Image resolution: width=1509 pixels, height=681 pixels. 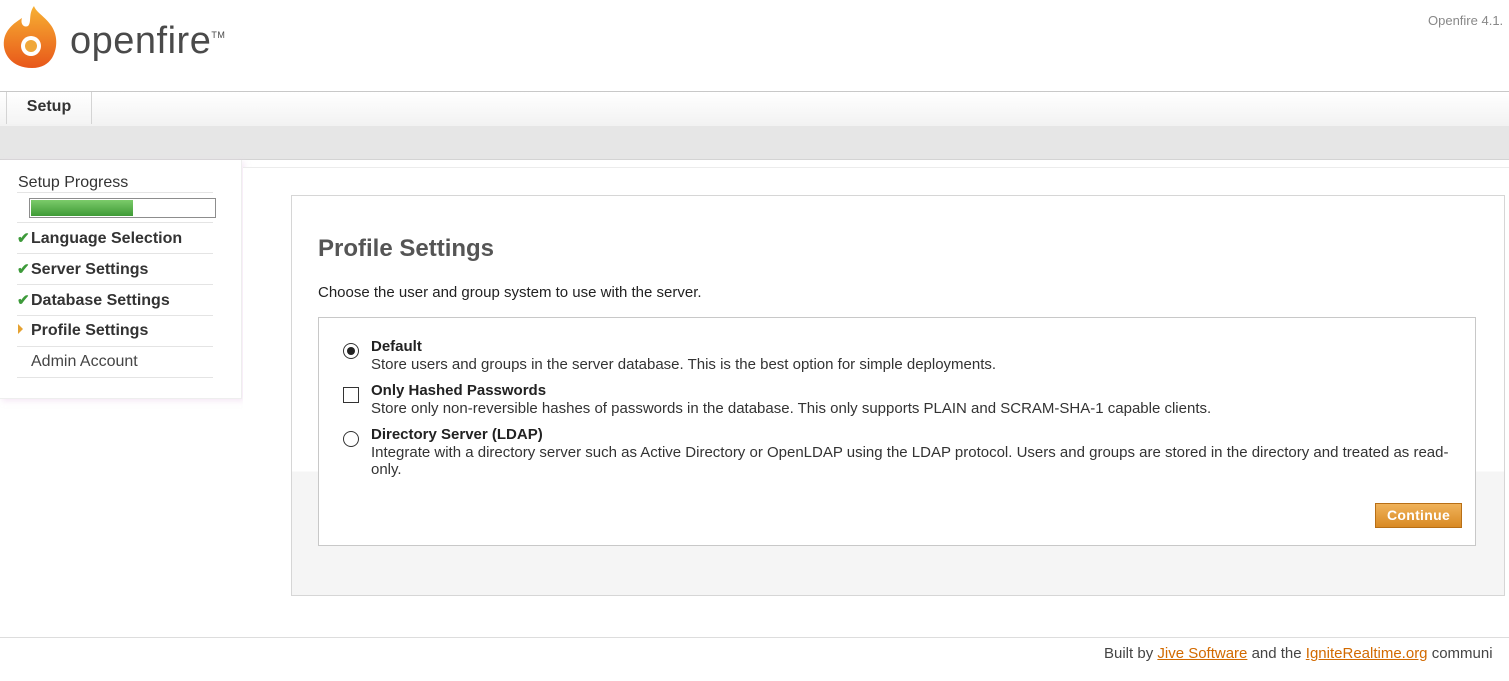 What do you see at coordinates (754, 109) in the screenshot?
I see `tab-bar: Setup` at bounding box center [754, 109].